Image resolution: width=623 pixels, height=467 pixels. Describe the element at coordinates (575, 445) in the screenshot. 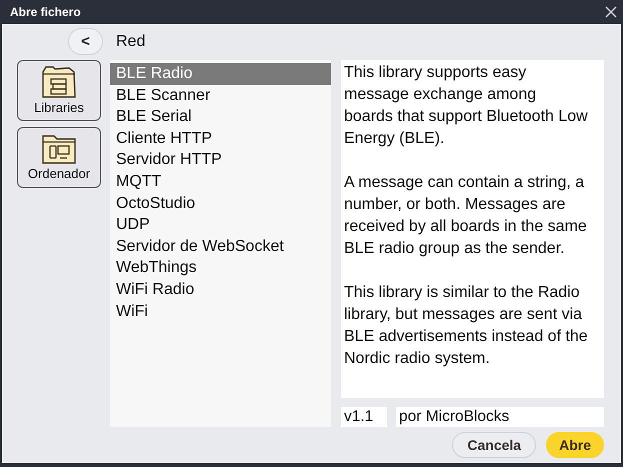

I see `open-button: Abre` at that location.